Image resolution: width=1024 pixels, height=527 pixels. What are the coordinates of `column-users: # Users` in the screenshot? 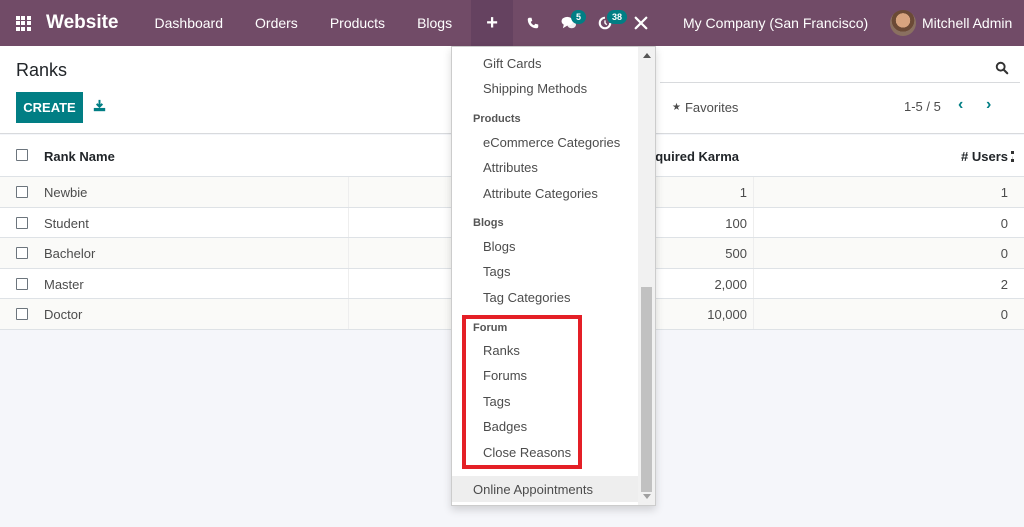 It's located at (974, 156).